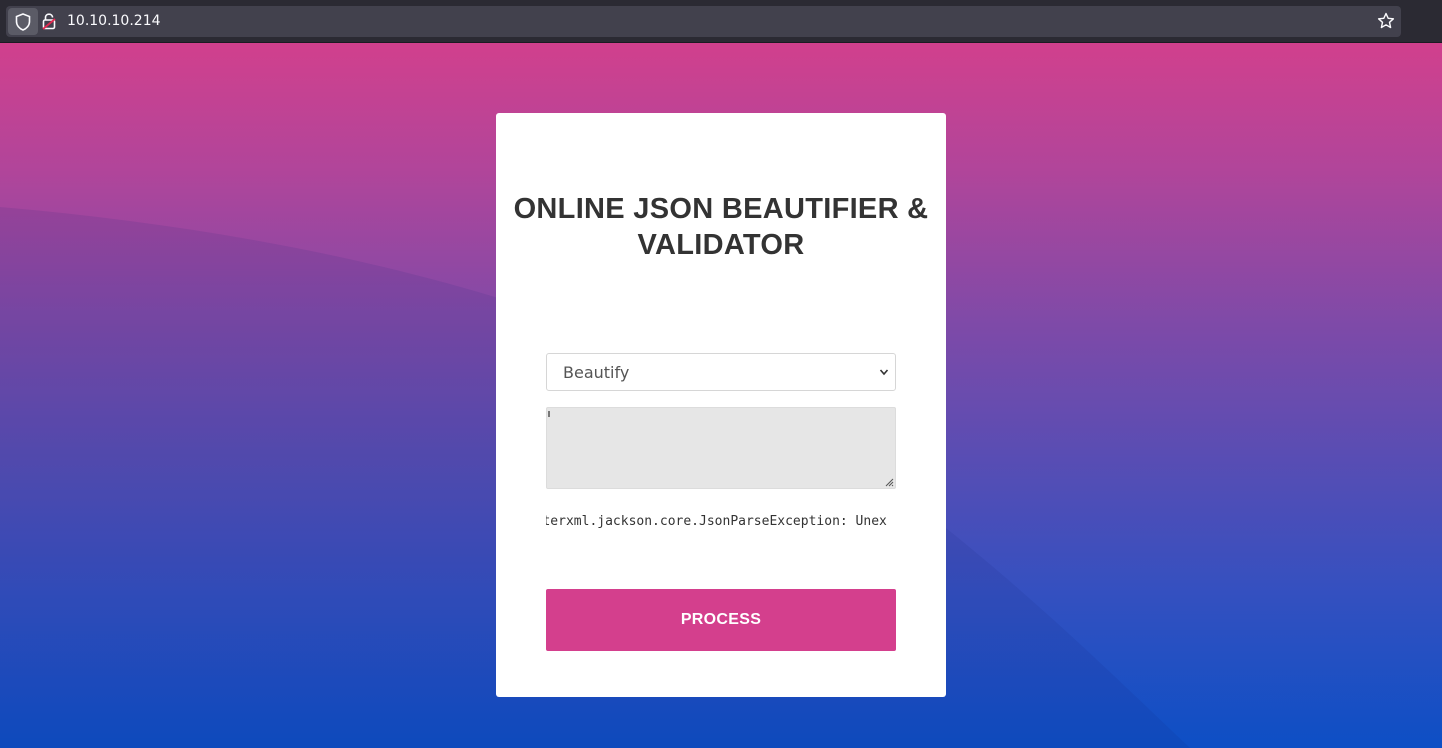 This screenshot has width=1442, height=748. I want to click on mode-select-value: Beautify, so click(596, 372).